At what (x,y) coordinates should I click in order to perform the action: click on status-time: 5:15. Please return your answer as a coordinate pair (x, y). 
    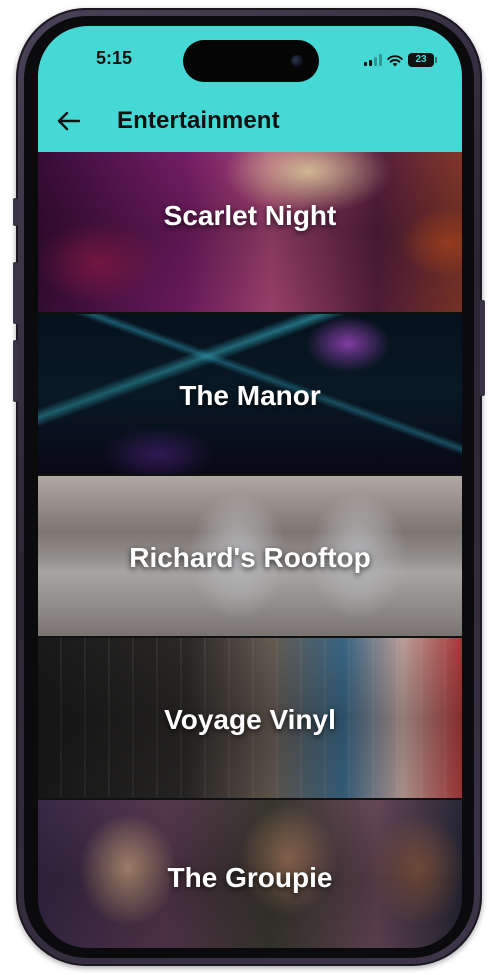
    Looking at the image, I should click on (114, 58).